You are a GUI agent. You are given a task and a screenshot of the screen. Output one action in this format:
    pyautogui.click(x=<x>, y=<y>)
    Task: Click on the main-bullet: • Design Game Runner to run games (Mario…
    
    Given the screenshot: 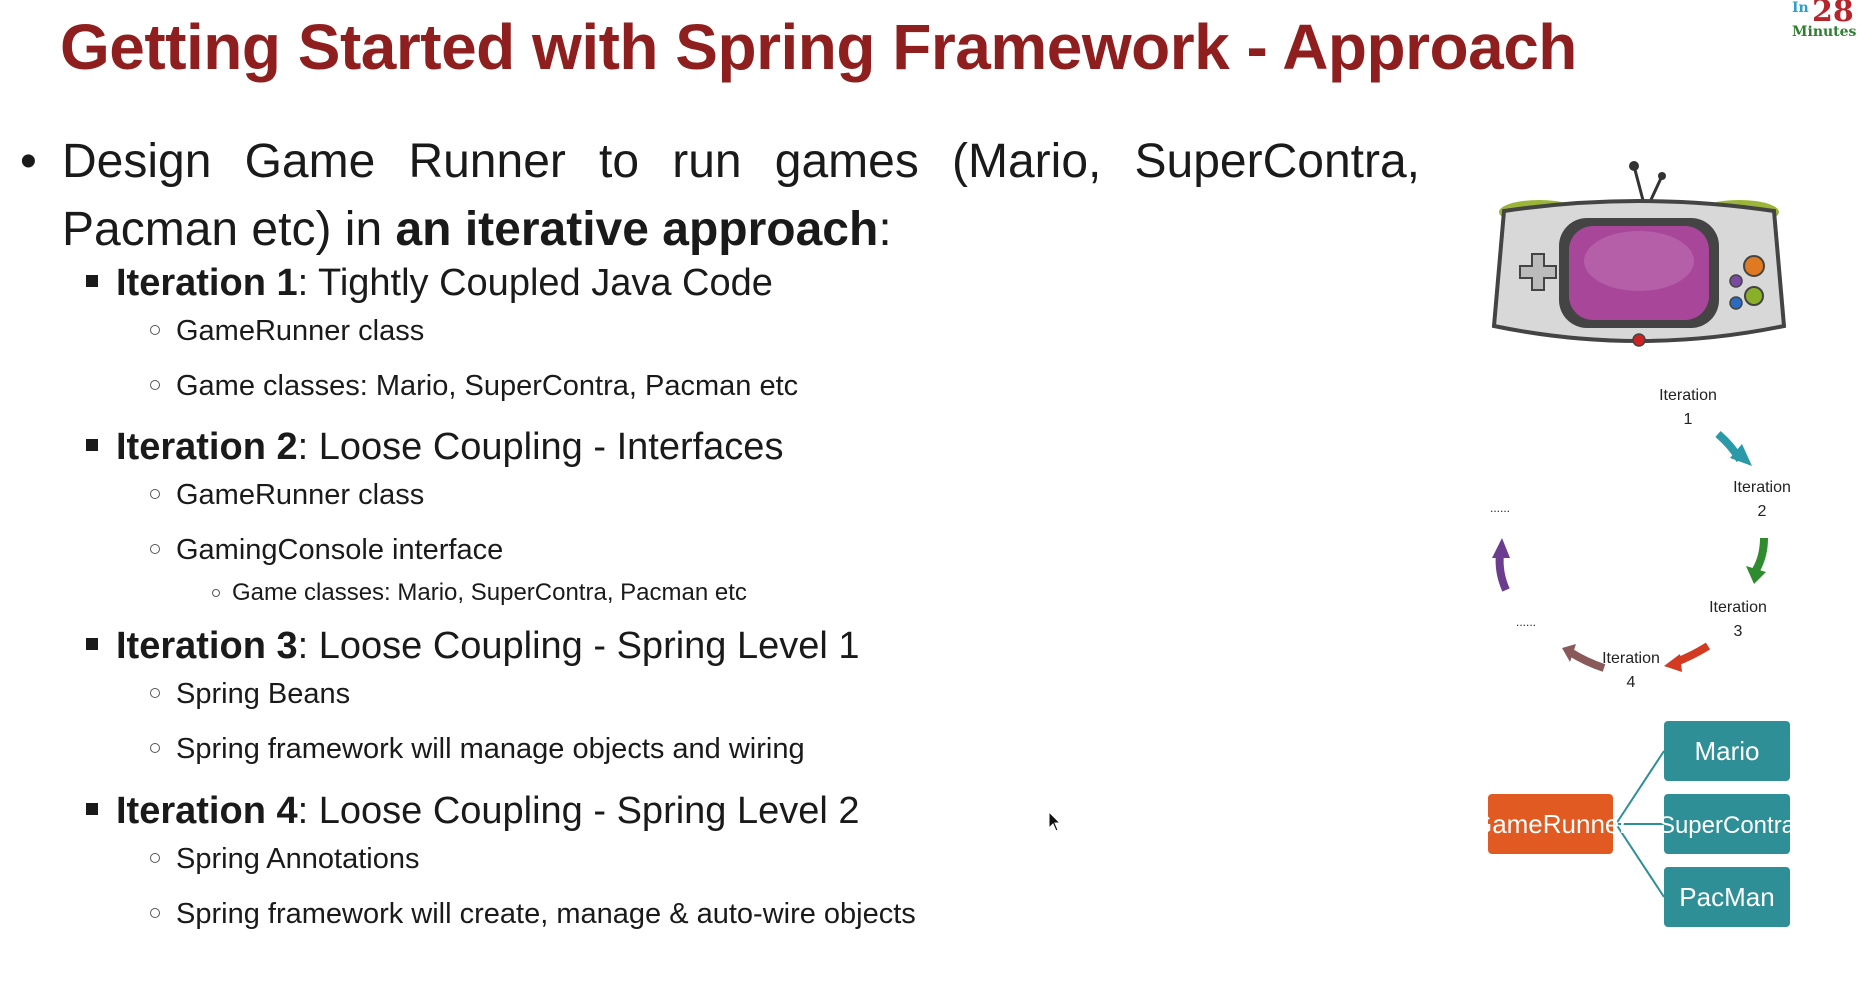 What is the action you would take?
    pyautogui.click(x=720, y=196)
    